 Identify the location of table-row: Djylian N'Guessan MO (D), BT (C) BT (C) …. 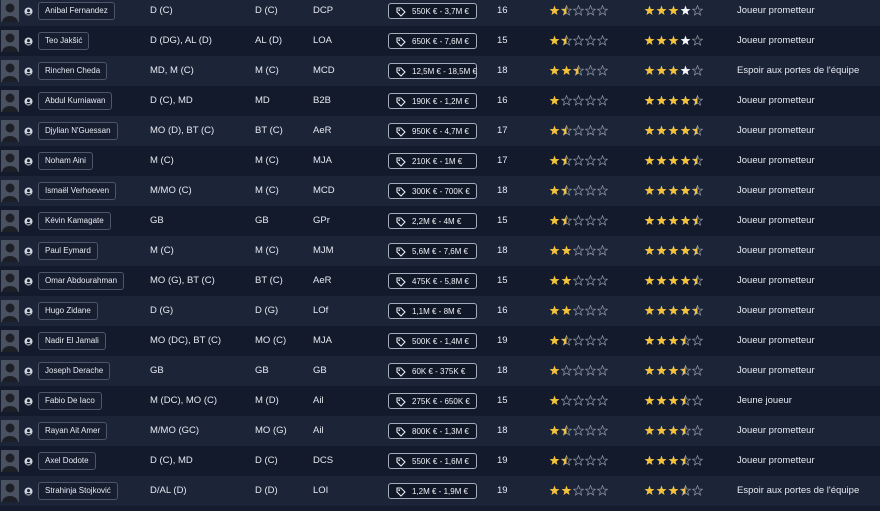
(440, 131).